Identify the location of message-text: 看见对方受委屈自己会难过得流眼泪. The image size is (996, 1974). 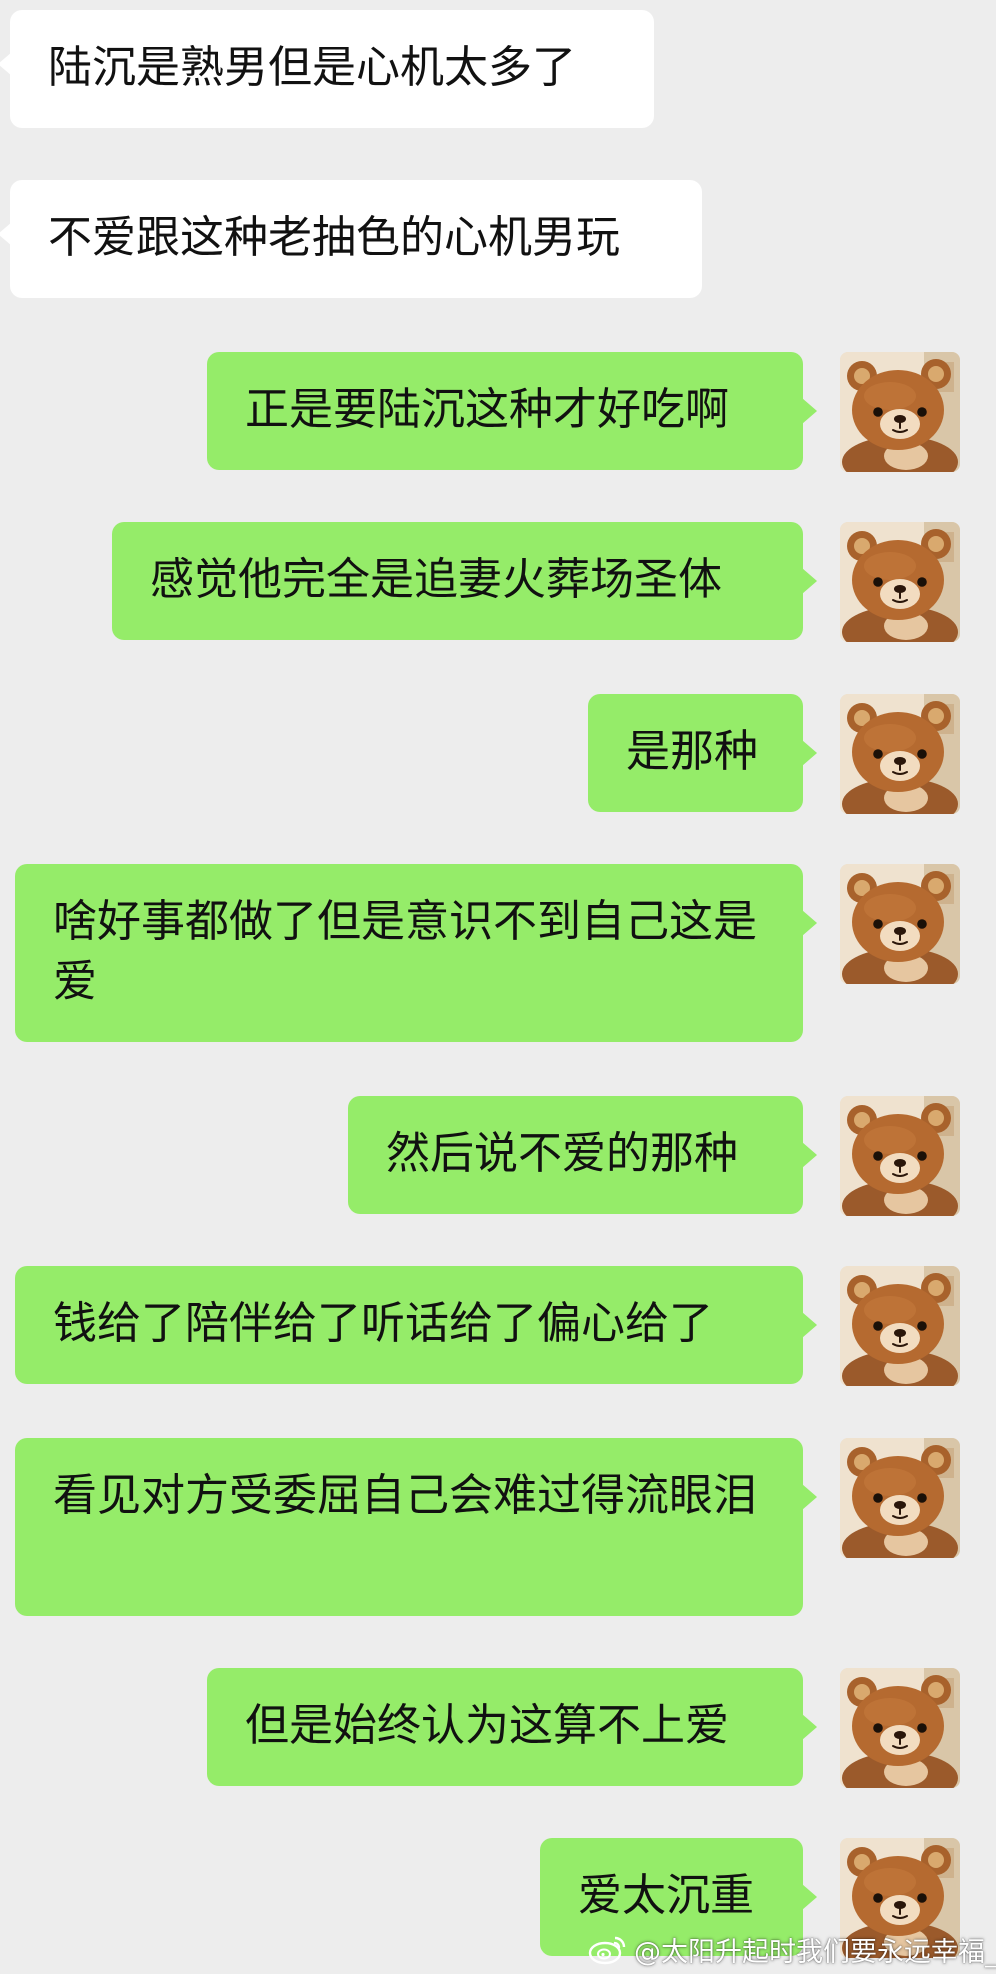
(405, 1495).